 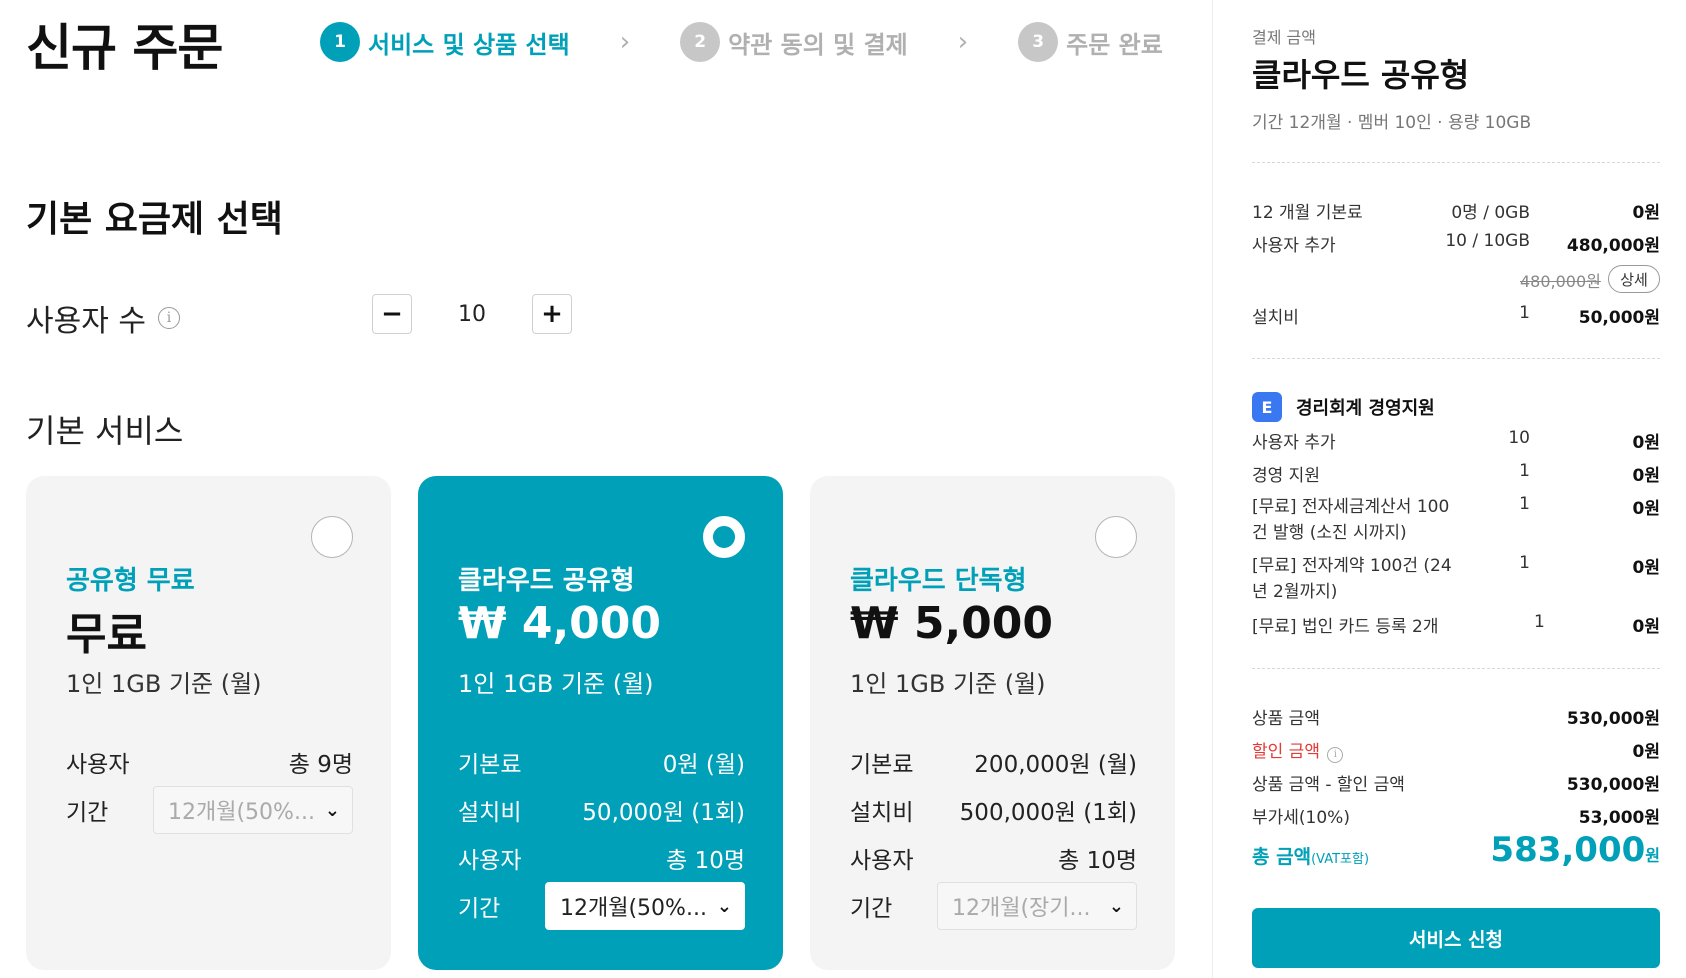 I want to click on line-qty: 10, so click(x=1519, y=438).